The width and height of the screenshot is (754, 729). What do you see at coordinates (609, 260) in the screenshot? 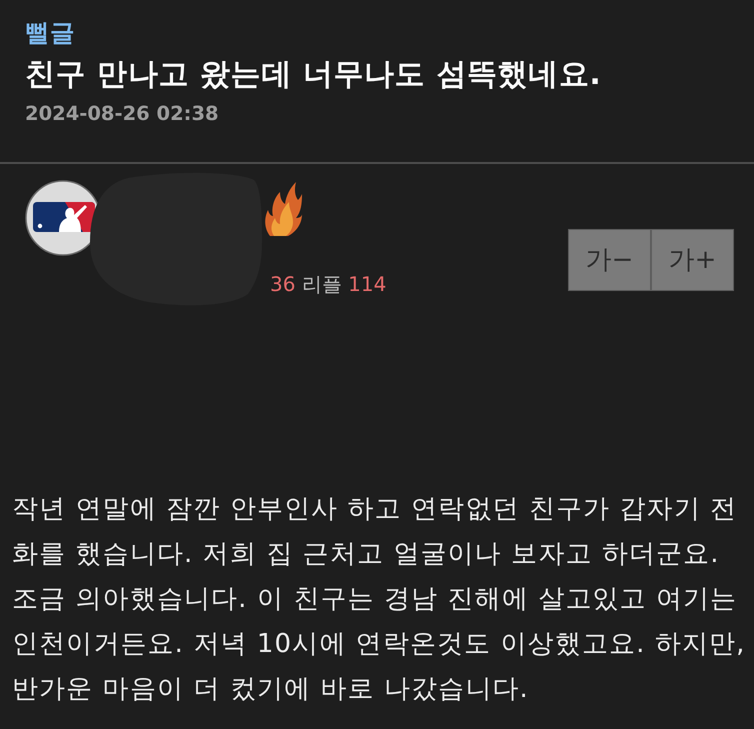
I see `font-decrease-button: 가−` at bounding box center [609, 260].